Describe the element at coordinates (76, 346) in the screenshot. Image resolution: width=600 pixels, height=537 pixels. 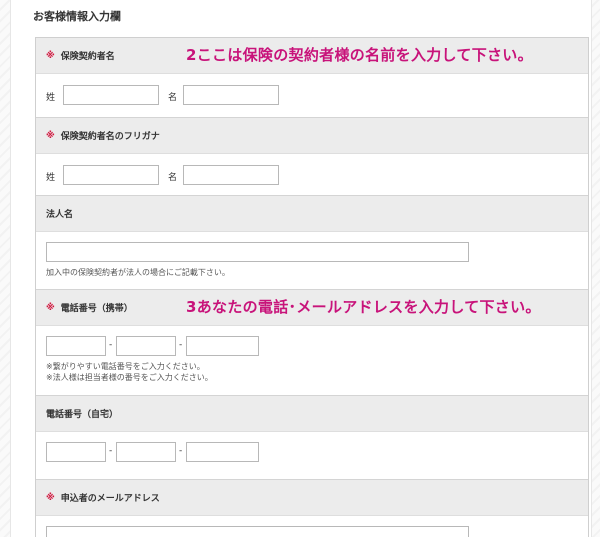
I see `mobile-part1-input` at that location.